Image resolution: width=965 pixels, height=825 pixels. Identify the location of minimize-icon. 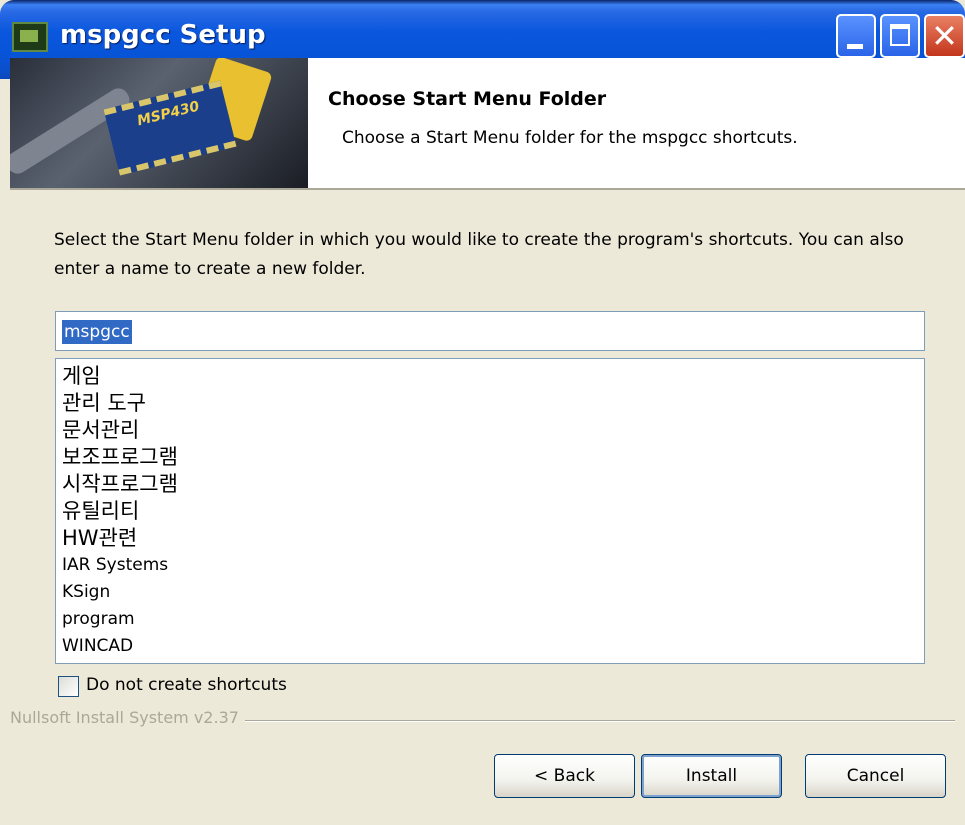
(855, 46).